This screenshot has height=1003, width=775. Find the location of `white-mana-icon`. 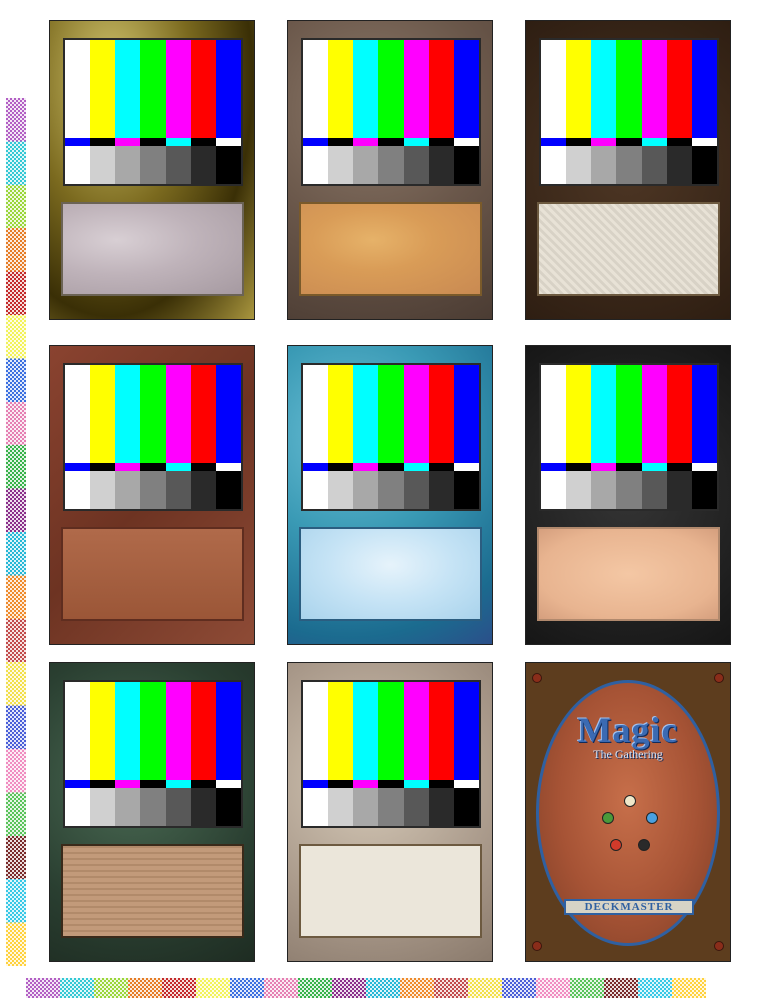

white-mana-icon is located at coordinates (630, 801).